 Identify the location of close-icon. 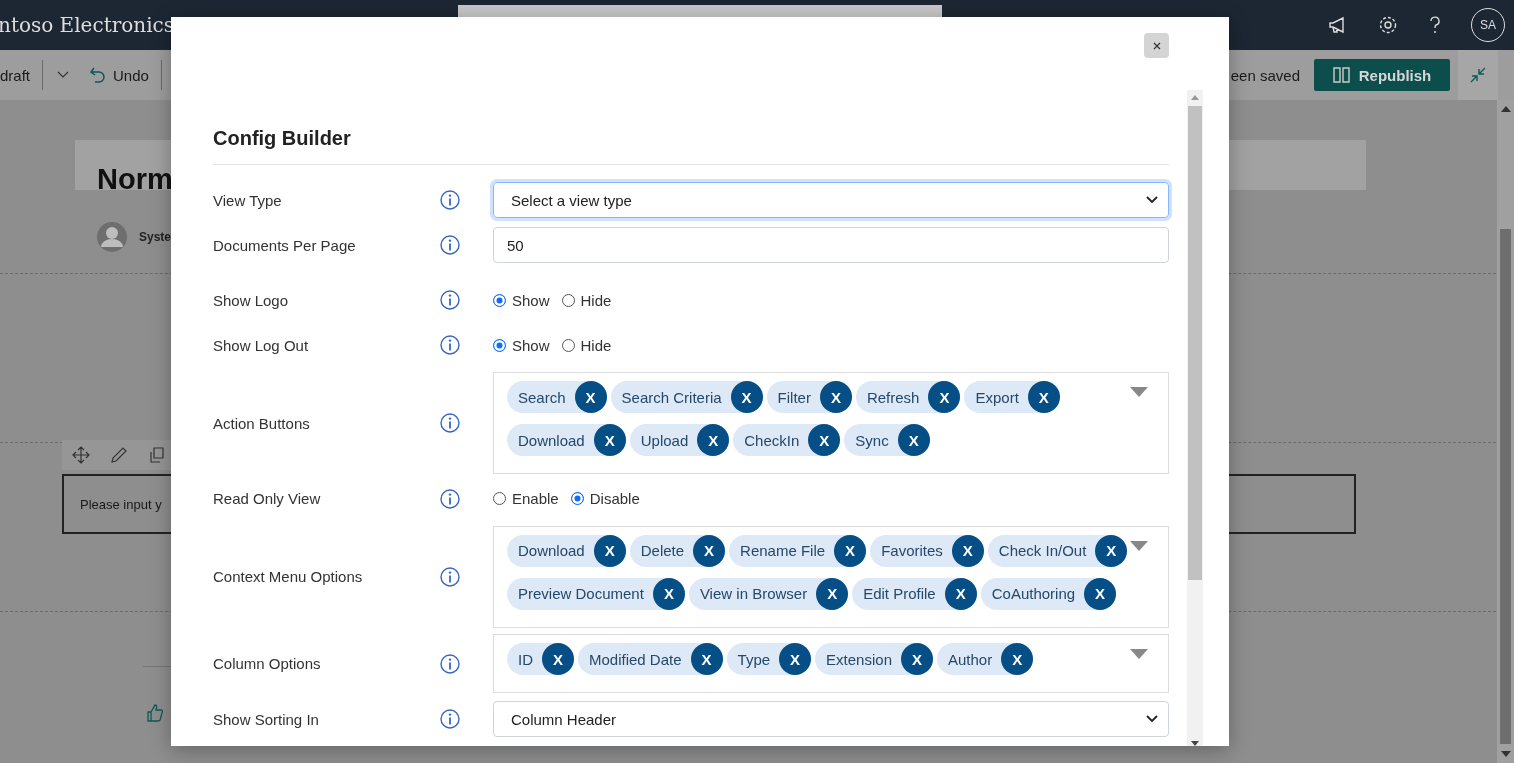
(1156, 45).